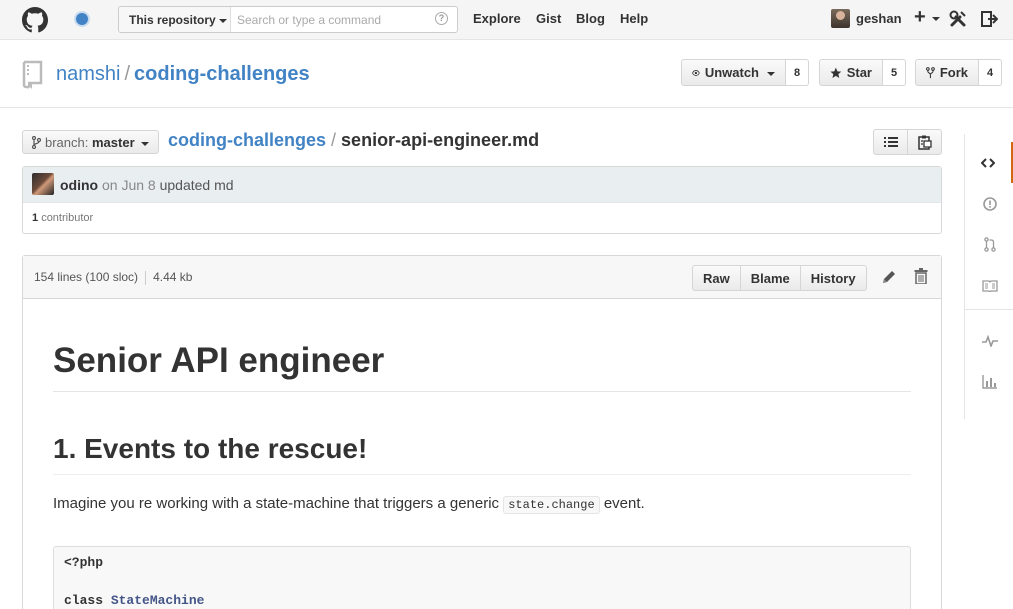 This screenshot has height=609, width=1013. Describe the element at coordinates (172, 20) in the screenshot. I see `search-scope-label: This repository` at that location.